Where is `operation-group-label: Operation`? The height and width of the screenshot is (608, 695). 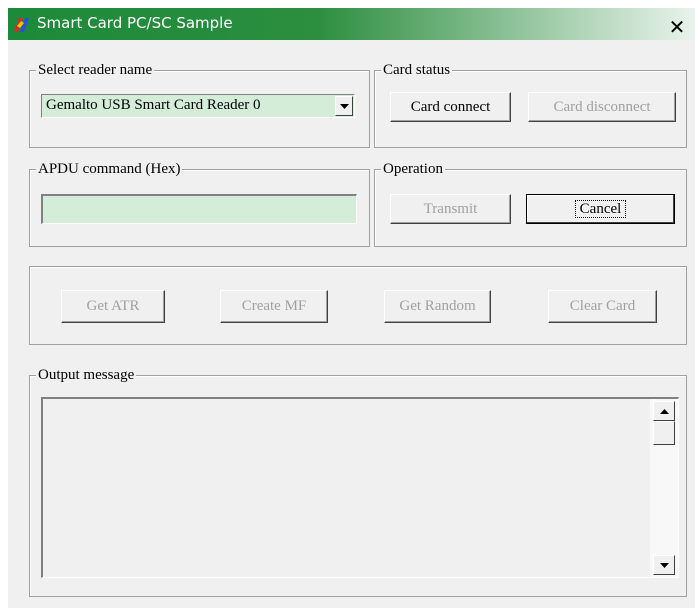
operation-group-label: Operation is located at coordinates (413, 169).